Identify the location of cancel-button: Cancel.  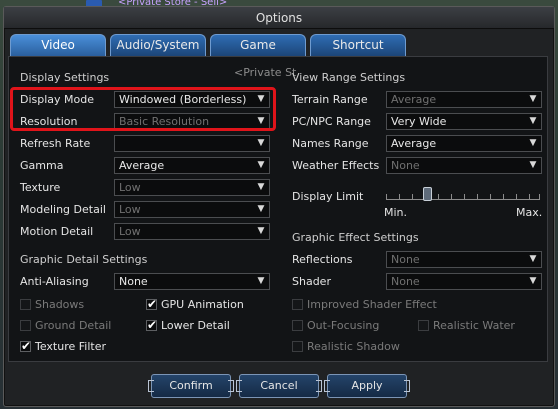
(279, 386).